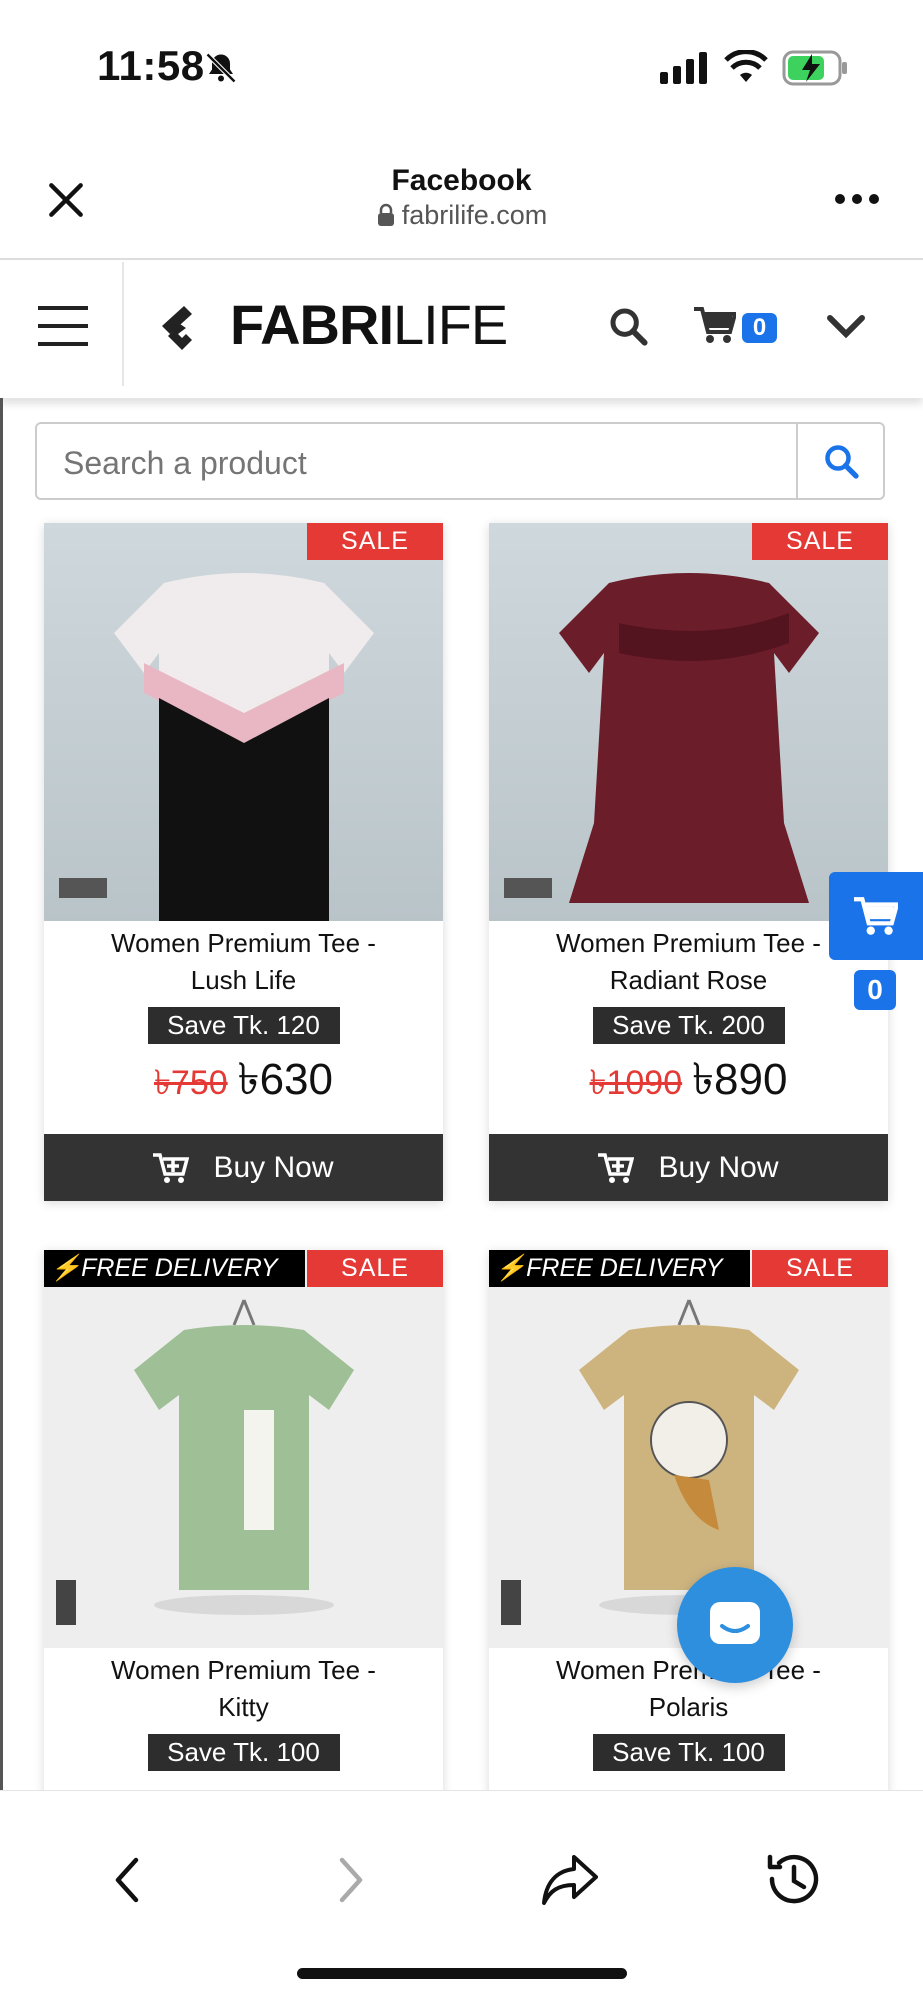  What do you see at coordinates (636, 1083) in the screenshot?
I see `old-price: ৳1090` at bounding box center [636, 1083].